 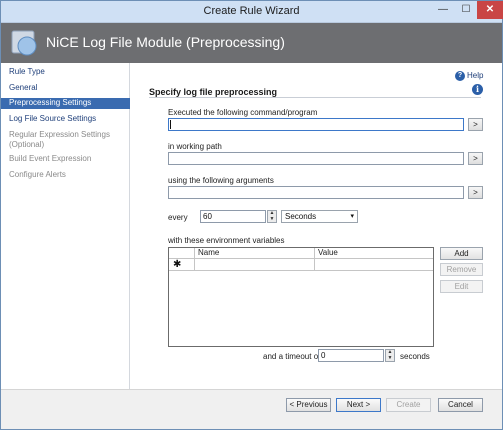 What do you see at coordinates (475, 158) in the screenshot?
I see `working-path-browse-button: >` at bounding box center [475, 158].